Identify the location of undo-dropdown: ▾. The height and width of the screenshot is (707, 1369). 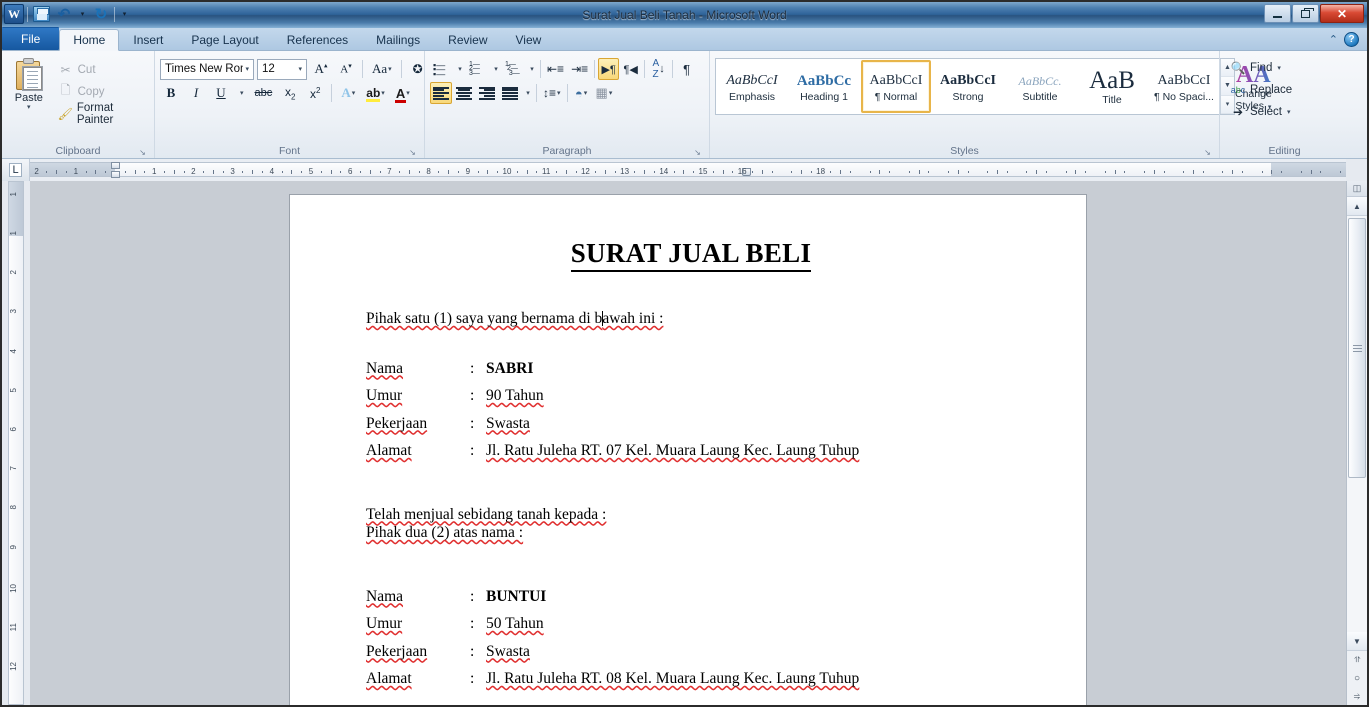
(82, 14).